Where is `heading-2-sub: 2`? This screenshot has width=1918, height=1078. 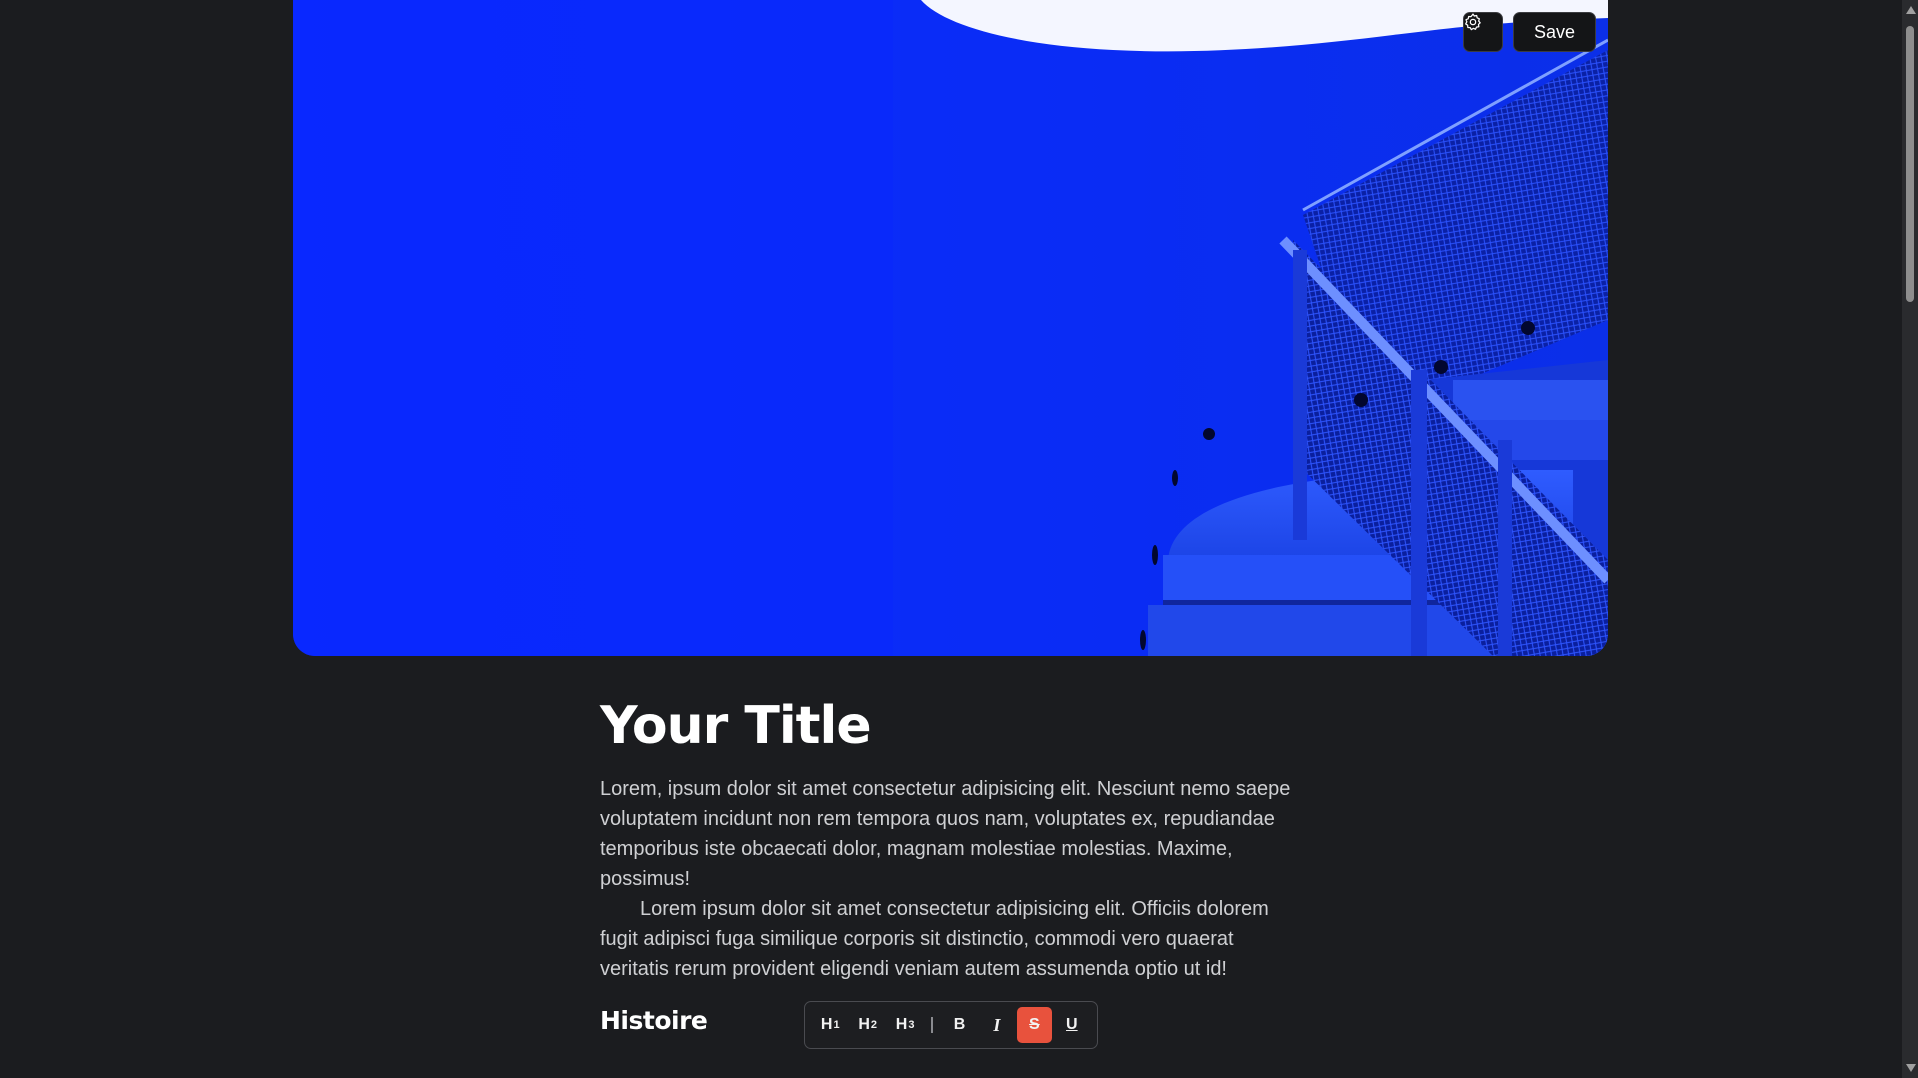 heading-2-sub: 2 is located at coordinates (873, 1025).